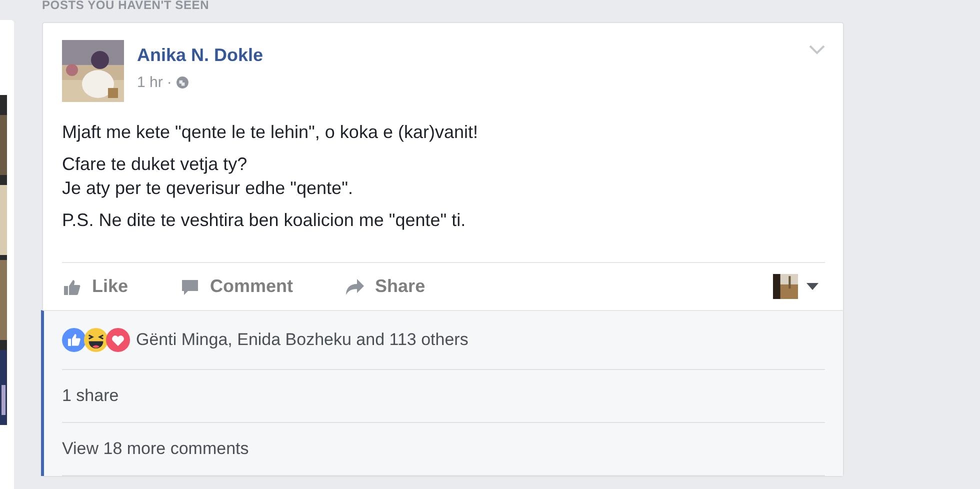 The height and width of the screenshot is (489, 980). What do you see at coordinates (812, 286) in the screenshot?
I see `caret-icon` at bounding box center [812, 286].